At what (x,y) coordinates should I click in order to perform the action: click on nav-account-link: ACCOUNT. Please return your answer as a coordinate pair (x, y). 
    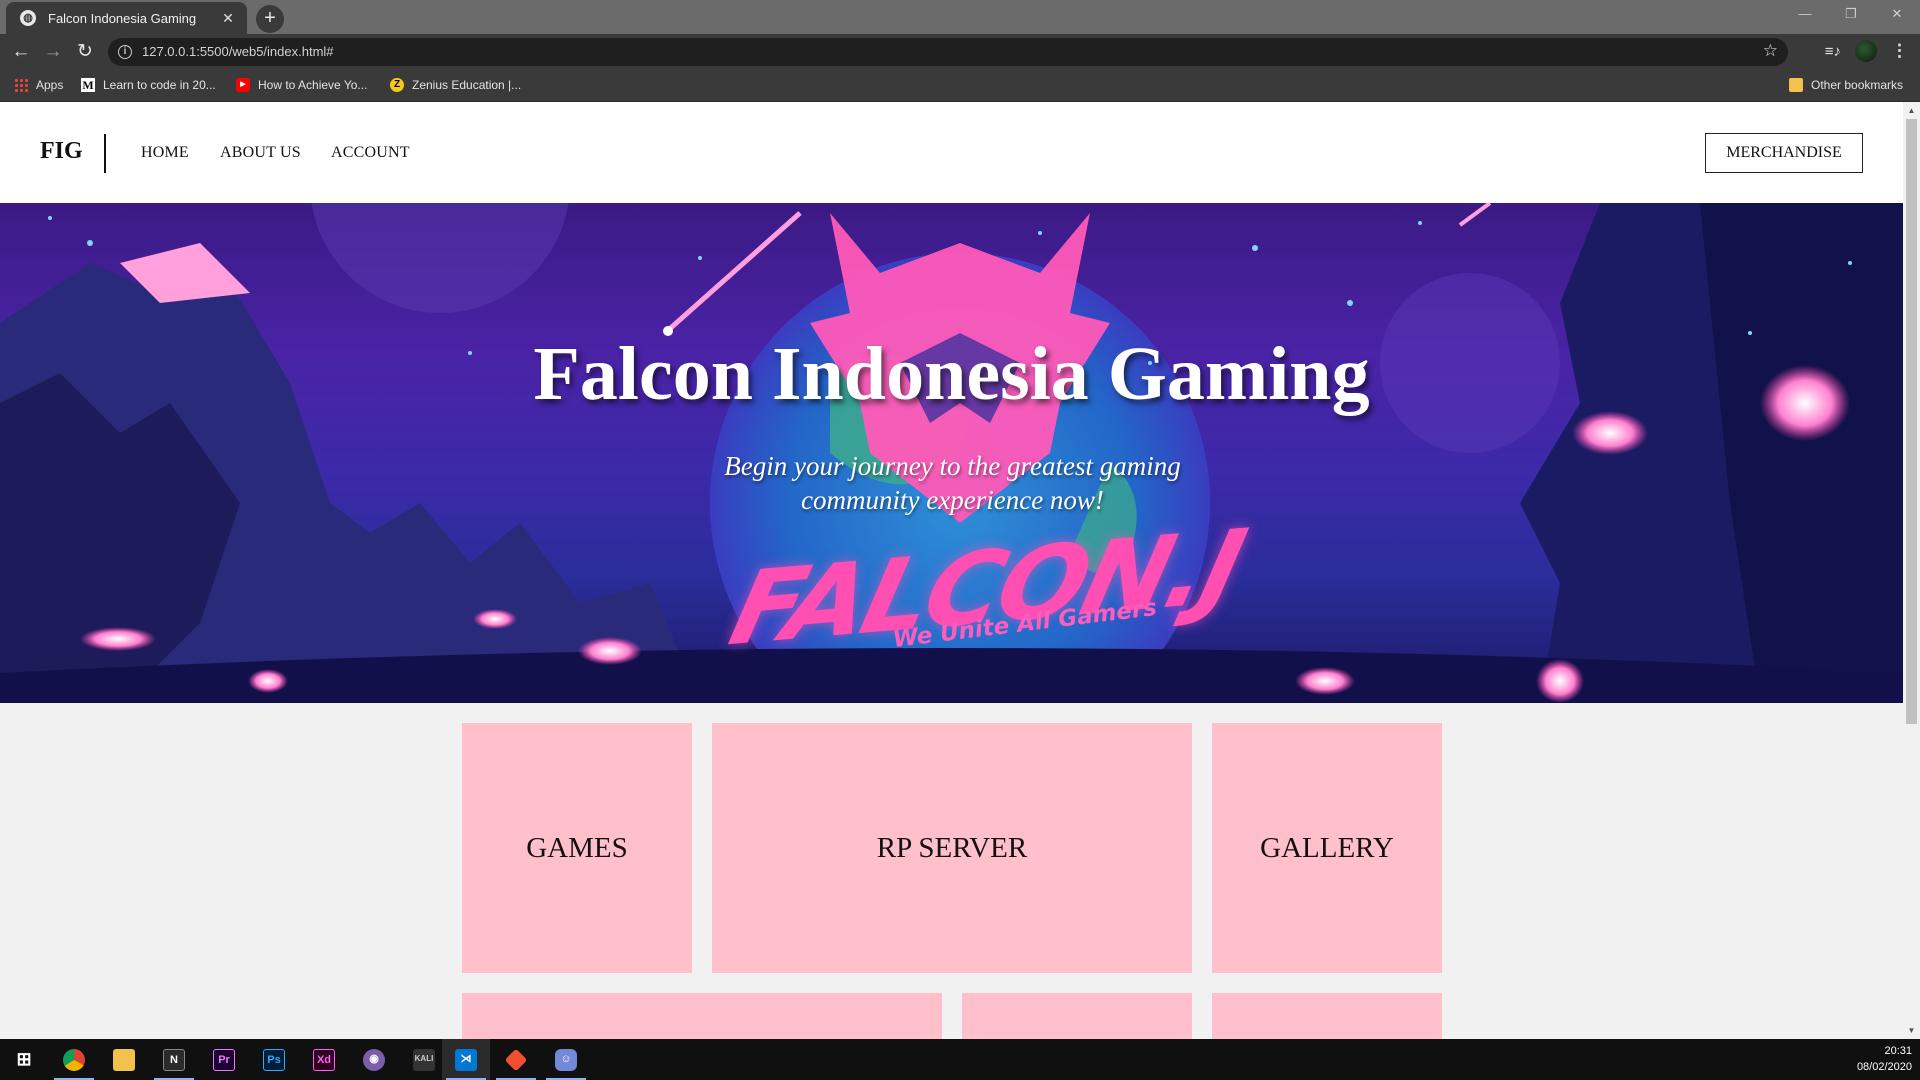
    Looking at the image, I should click on (370, 153).